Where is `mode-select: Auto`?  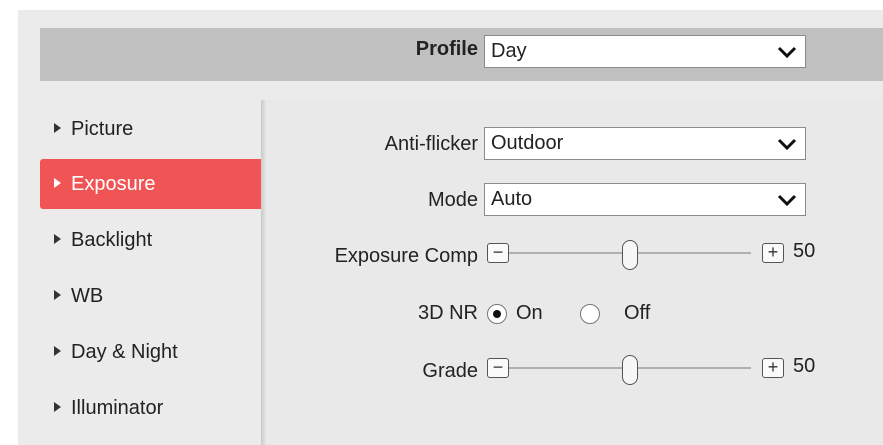
mode-select: Auto is located at coordinates (645, 199).